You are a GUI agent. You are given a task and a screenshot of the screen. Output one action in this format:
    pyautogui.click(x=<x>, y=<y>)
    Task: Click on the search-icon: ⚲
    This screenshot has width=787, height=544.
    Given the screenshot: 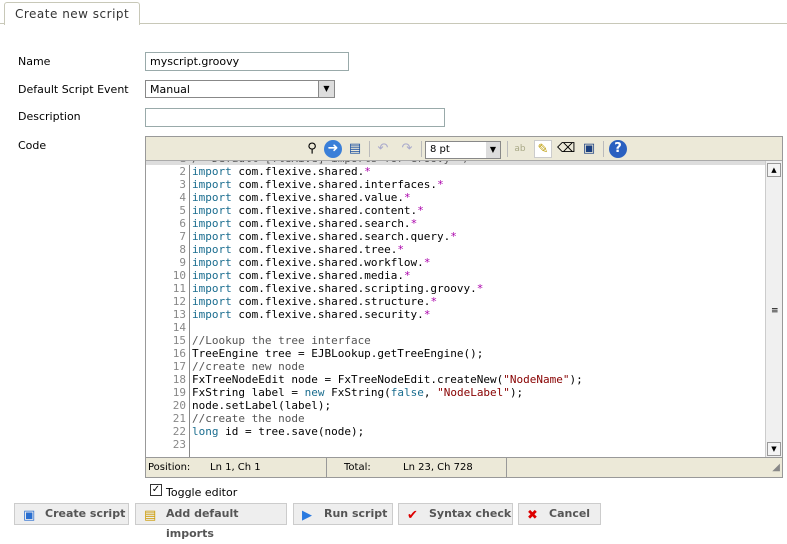 What is the action you would take?
    pyautogui.click(x=312, y=149)
    